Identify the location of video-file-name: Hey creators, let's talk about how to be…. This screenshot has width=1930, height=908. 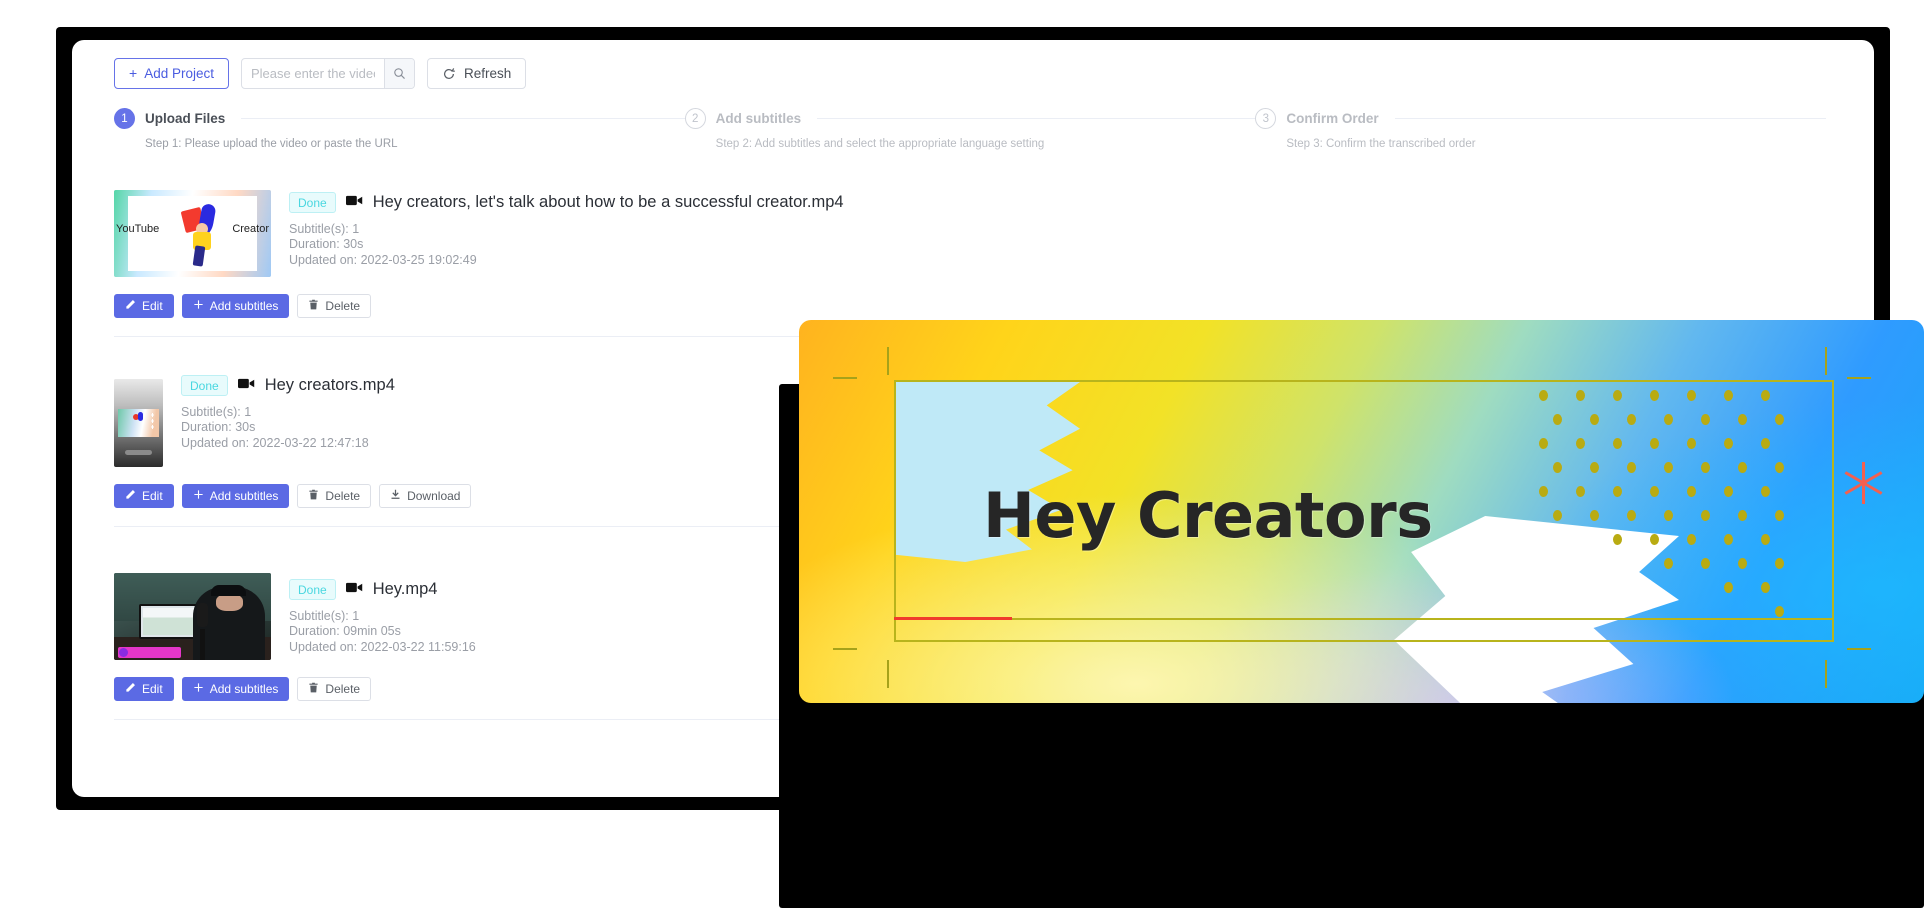
(608, 202).